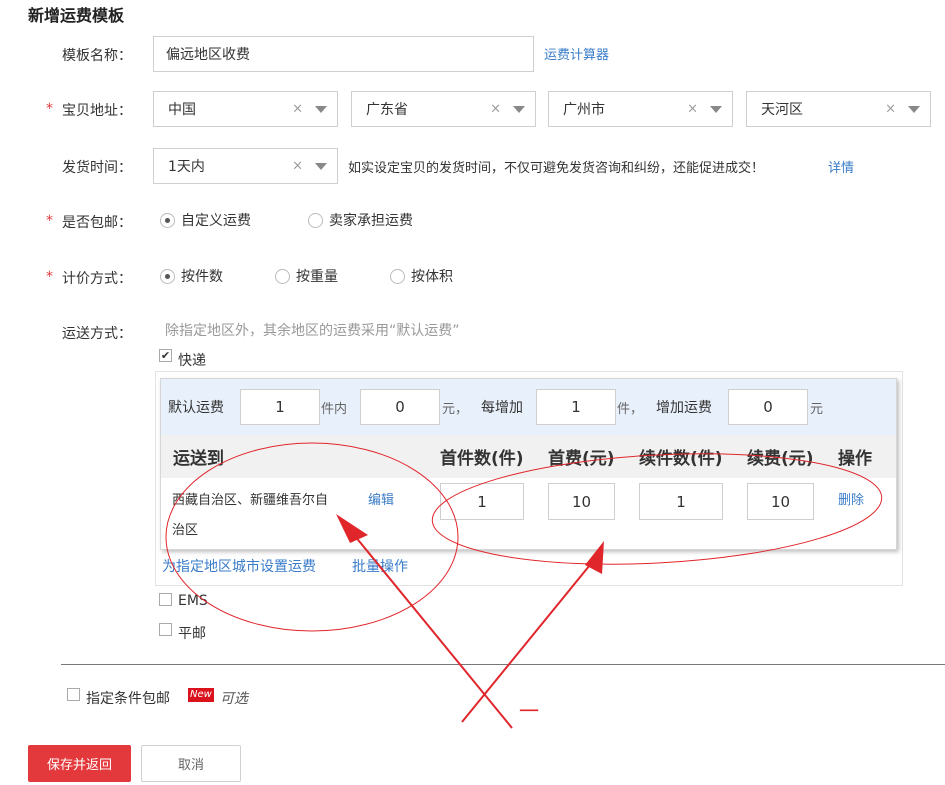  I want to click on by-weight-radio, so click(282, 276).